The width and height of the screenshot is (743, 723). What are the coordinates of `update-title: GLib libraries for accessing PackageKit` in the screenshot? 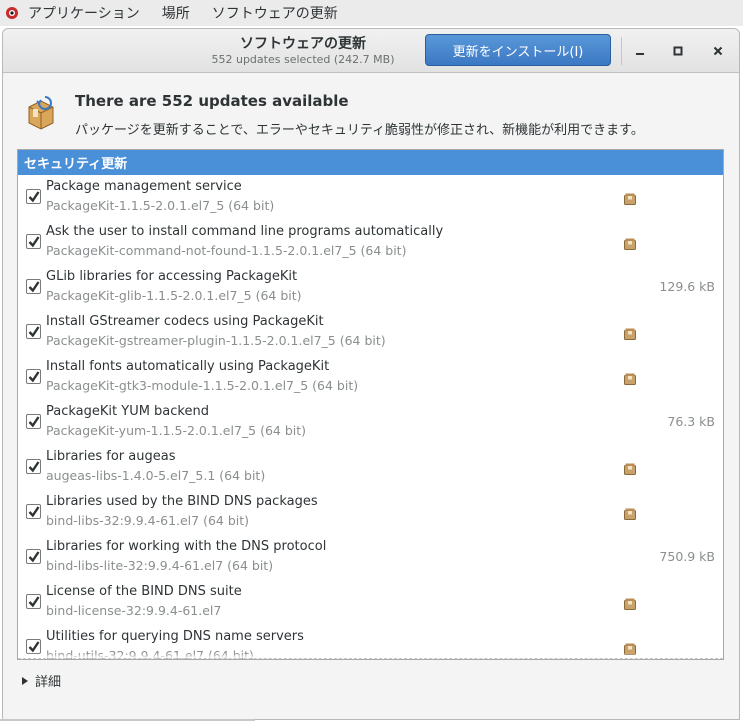 It's located at (172, 276).